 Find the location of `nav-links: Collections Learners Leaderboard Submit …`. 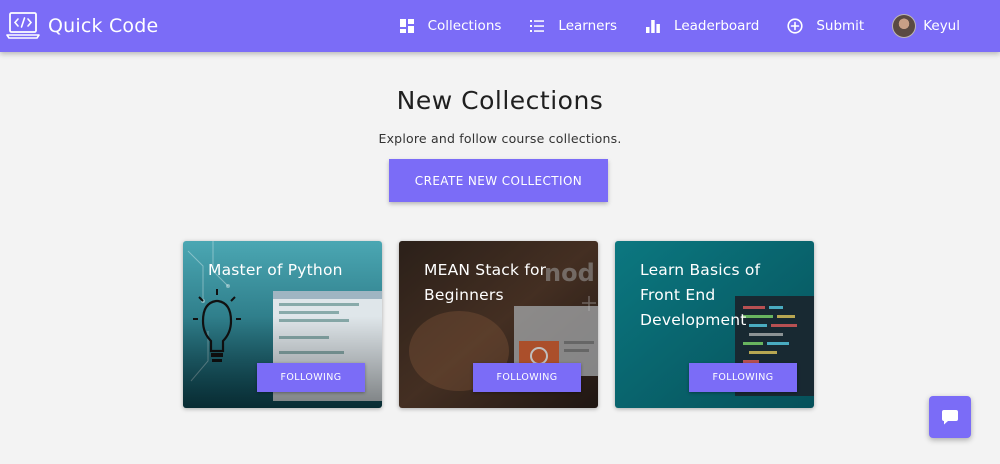

nav-links: Collections Learners Leaderboard Submit … is located at coordinates (679, 26).